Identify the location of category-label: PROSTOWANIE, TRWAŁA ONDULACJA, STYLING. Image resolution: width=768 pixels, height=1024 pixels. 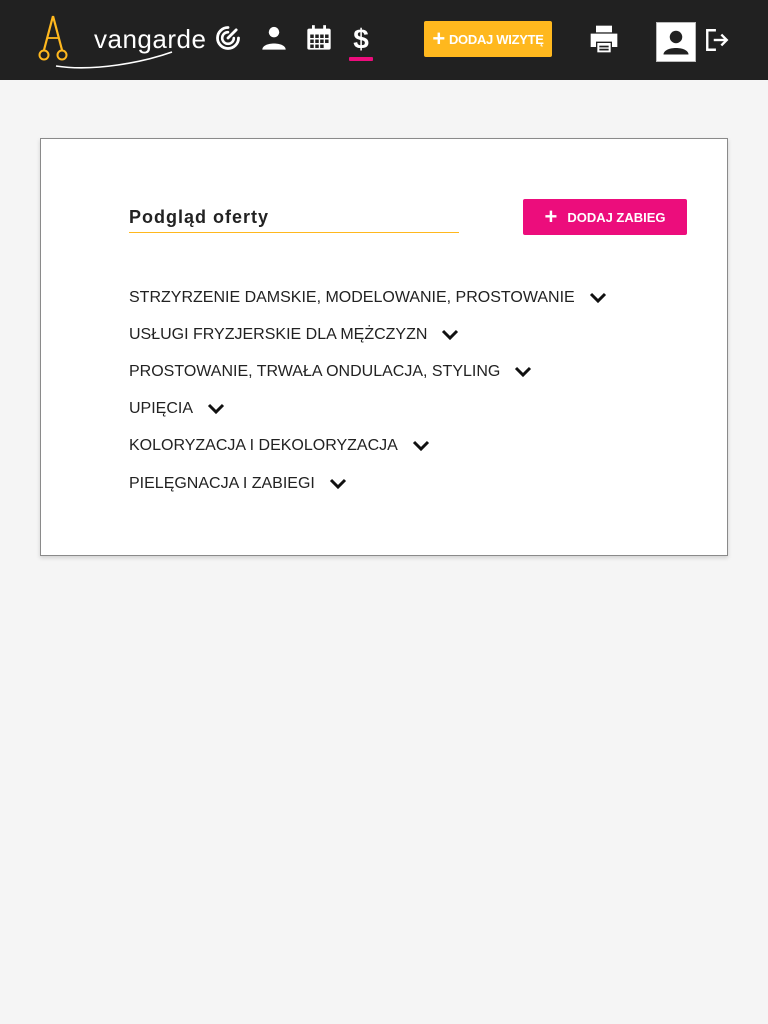
(315, 371).